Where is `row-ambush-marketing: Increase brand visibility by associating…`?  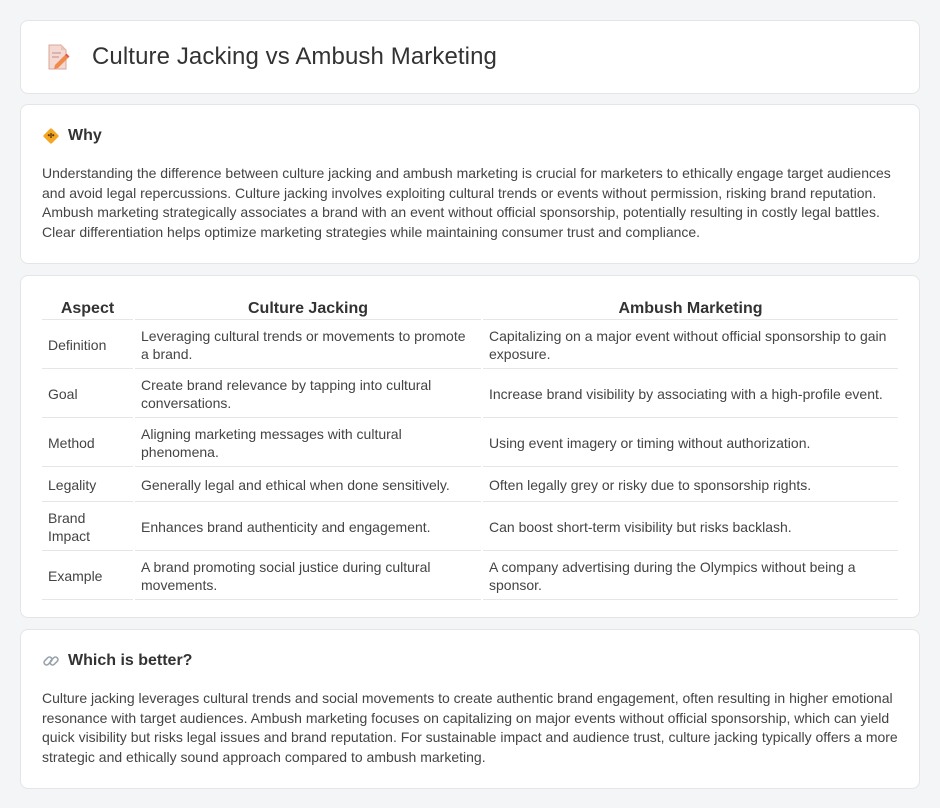 row-ambush-marketing: Increase brand visibility by associating… is located at coordinates (690, 394).